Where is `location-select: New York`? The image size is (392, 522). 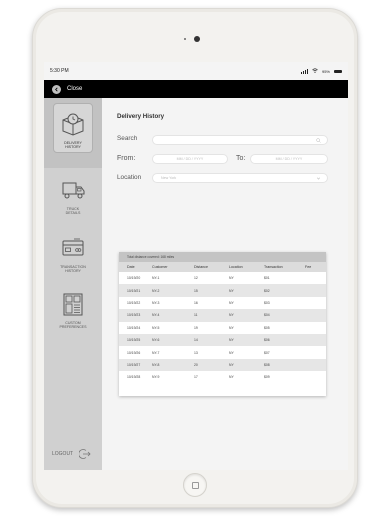 location-select: New York is located at coordinates (240, 178).